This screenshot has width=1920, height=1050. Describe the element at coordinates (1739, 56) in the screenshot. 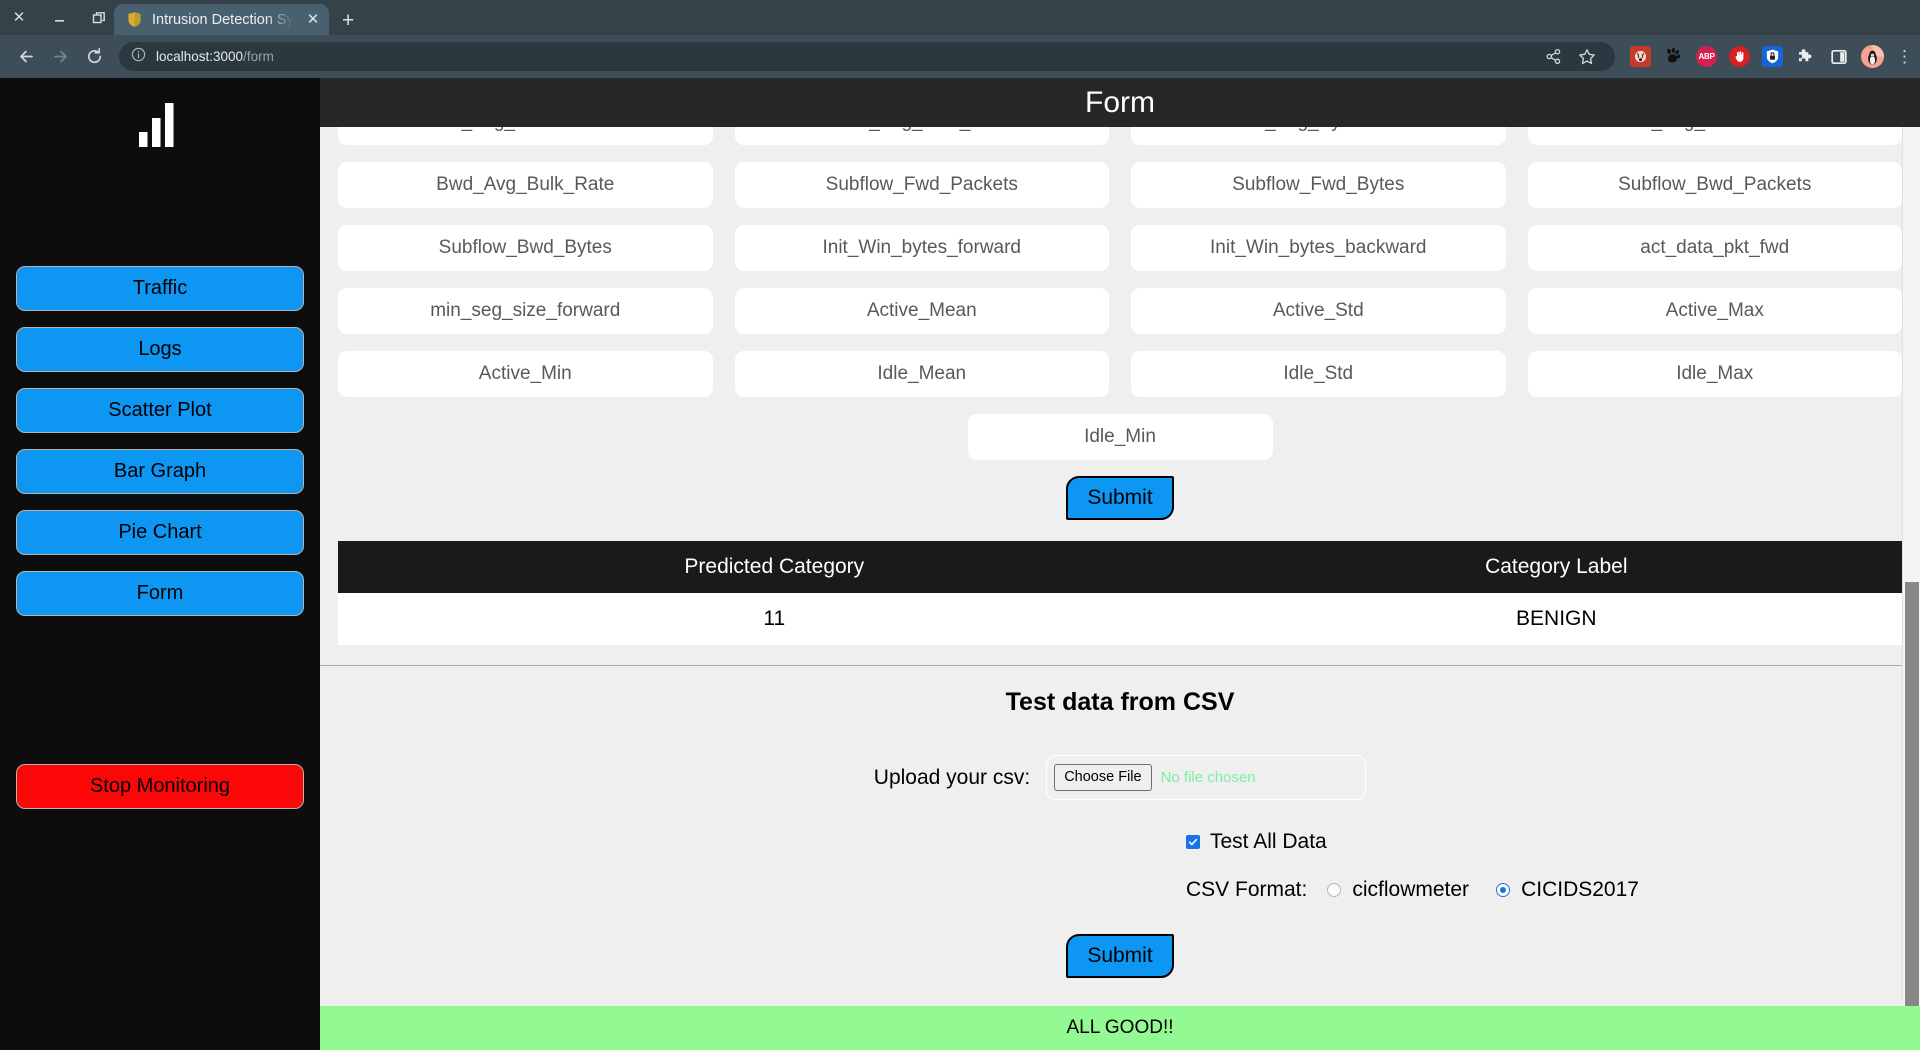

I see `stop-hand-extension-icon` at that location.